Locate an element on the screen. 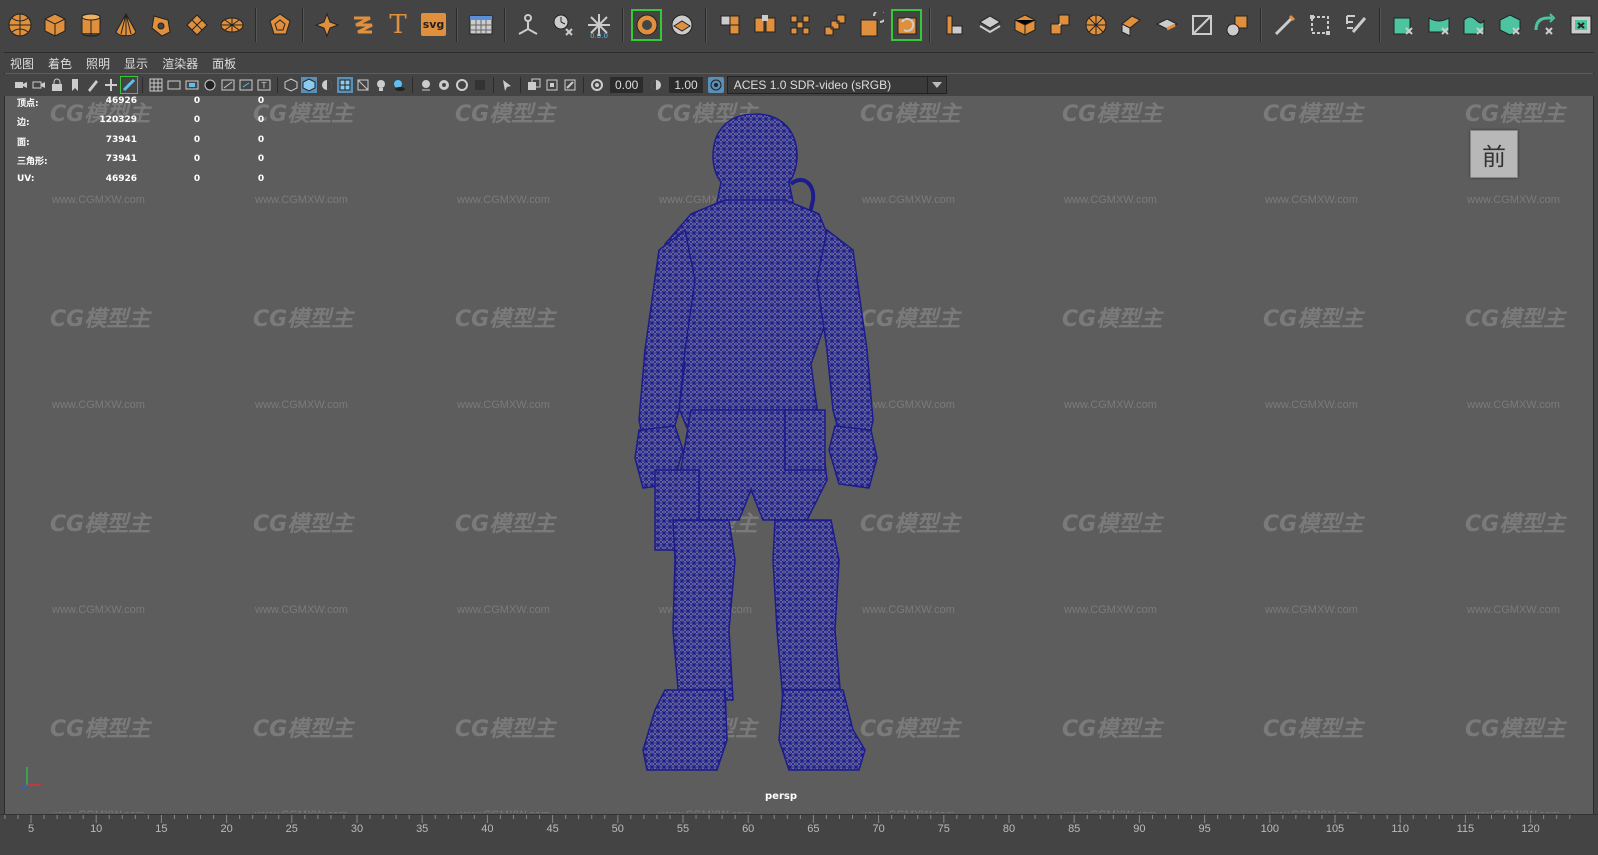 The width and height of the screenshot is (1598, 855). menu-lighting: 照明 is located at coordinates (98, 63).